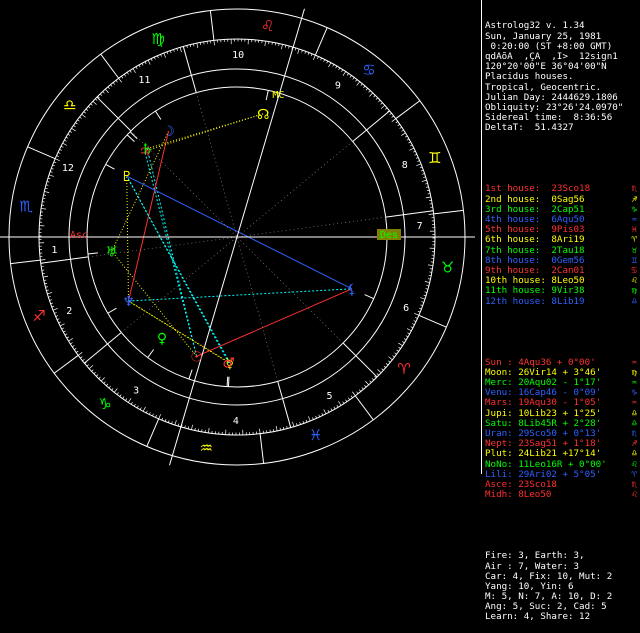  I want to click on house-cusp-row: 1st house: 23Sco18♏, so click(562, 189).